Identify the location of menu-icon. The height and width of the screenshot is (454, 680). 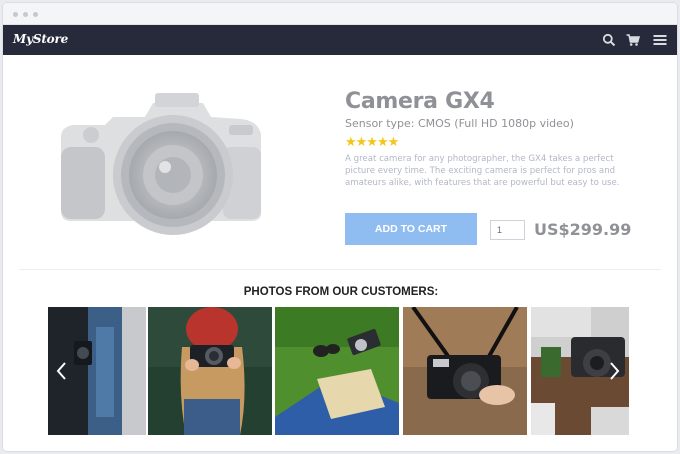
(660, 40).